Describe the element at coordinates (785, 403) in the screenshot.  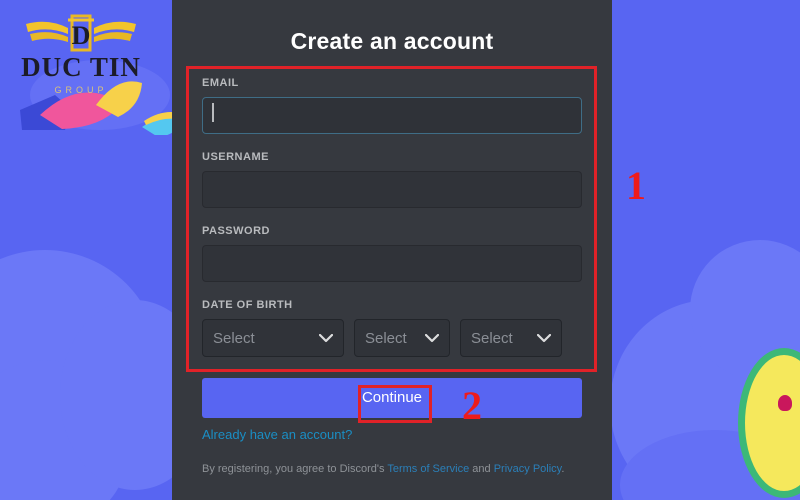
I see `circle-ornament-dot` at that location.